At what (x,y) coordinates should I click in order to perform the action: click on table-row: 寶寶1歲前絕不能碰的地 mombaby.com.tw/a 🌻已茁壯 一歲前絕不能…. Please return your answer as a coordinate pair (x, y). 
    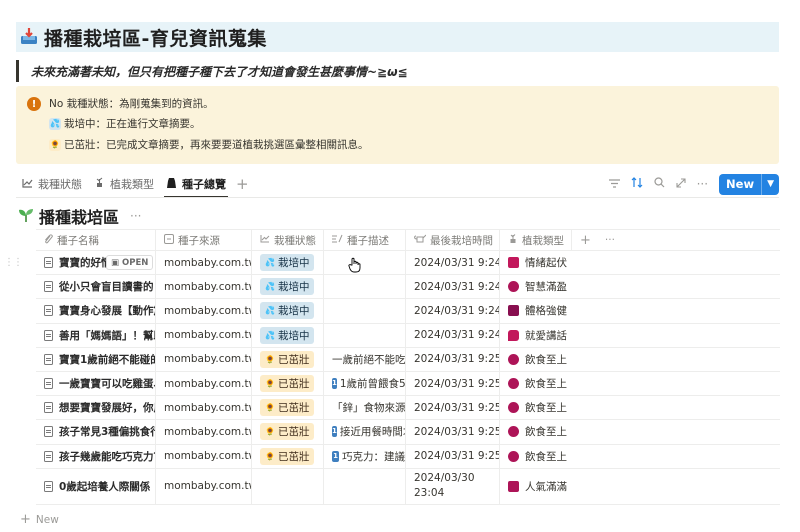
    Looking at the image, I should click on (408, 359).